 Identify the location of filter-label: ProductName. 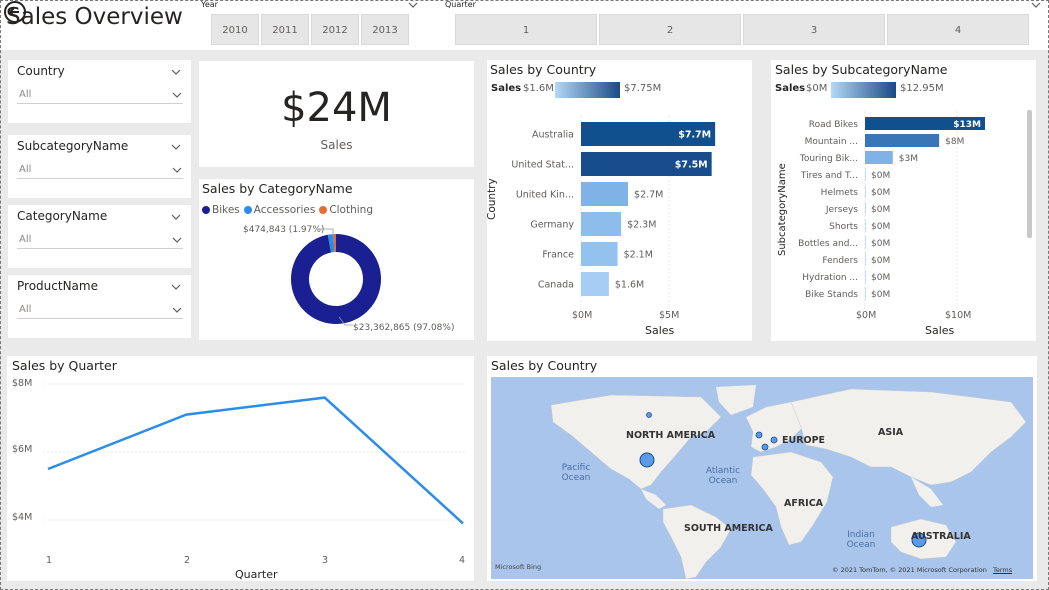
(57, 286).